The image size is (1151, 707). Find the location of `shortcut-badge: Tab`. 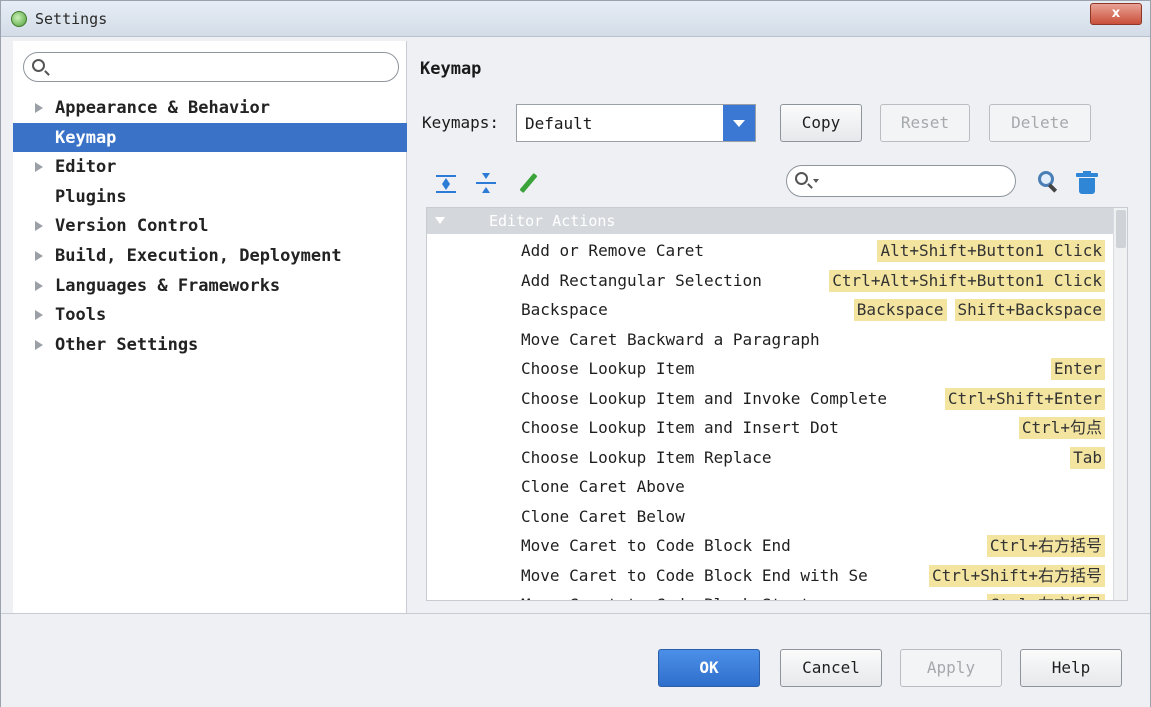

shortcut-badge: Tab is located at coordinates (1087, 457).